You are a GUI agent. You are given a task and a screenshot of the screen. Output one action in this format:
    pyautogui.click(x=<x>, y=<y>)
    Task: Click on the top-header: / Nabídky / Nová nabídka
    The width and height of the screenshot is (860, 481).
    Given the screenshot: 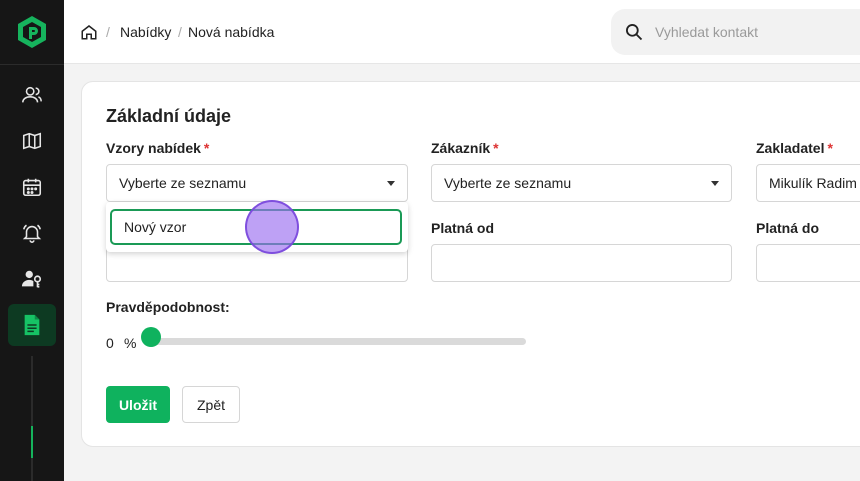 What is the action you would take?
    pyautogui.click(x=462, y=32)
    